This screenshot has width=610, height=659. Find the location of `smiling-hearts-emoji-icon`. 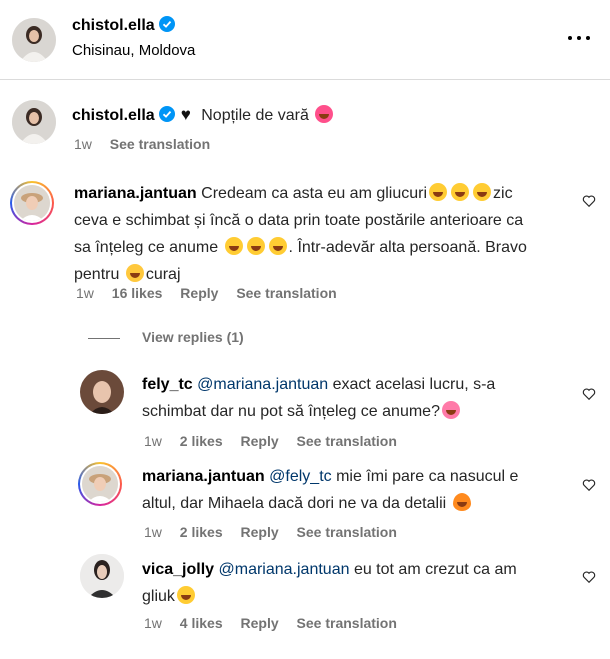

smiling-hearts-emoji-icon is located at coordinates (450, 410).